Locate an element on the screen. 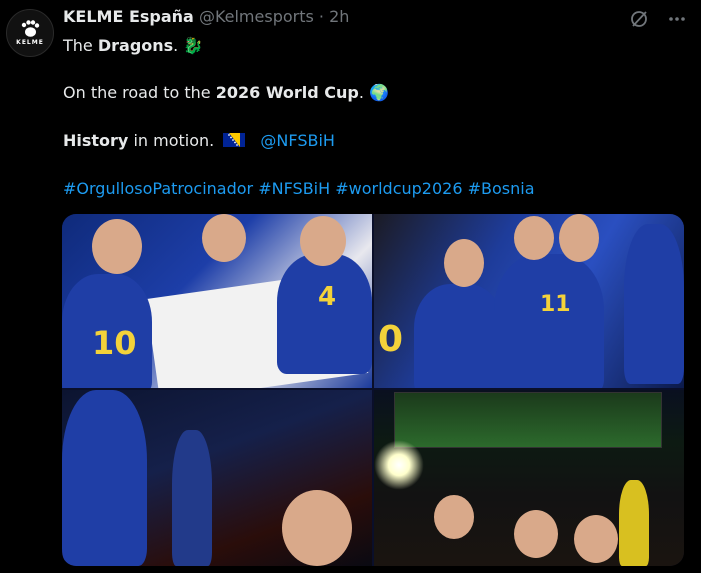 The image size is (701, 573). line3-text: in motion. is located at coordinates (171, 140).